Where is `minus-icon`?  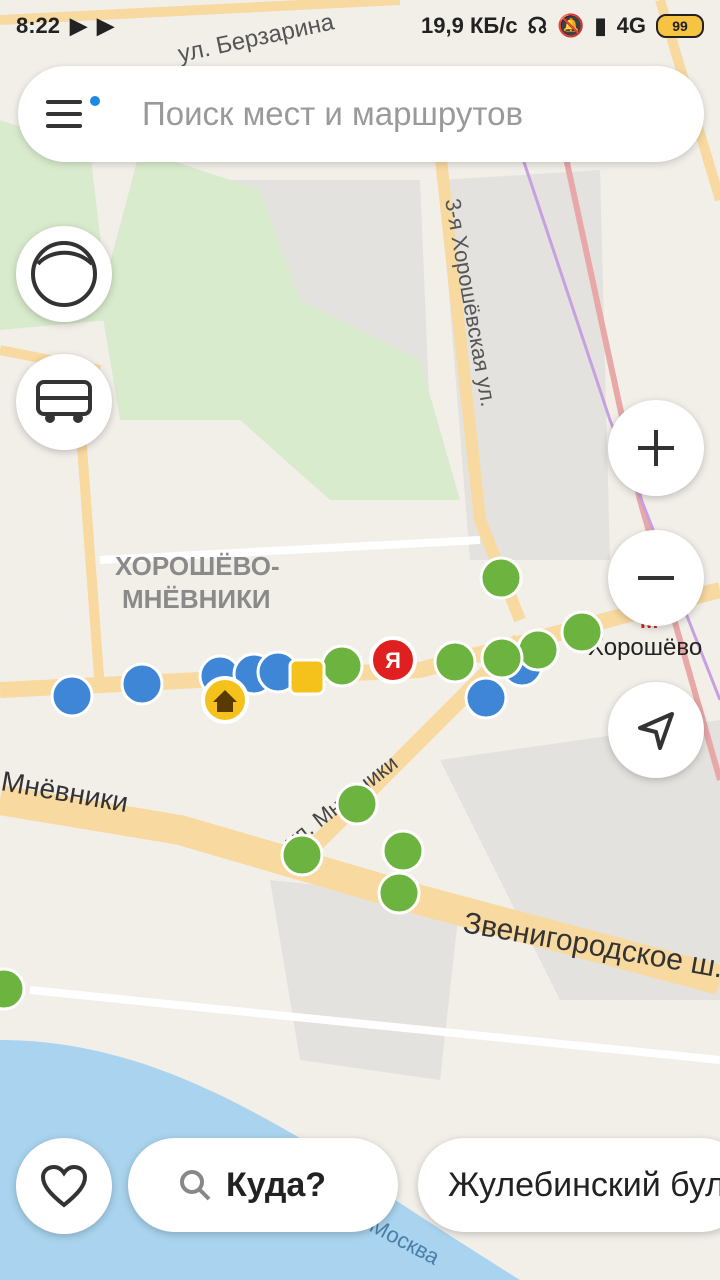
minus-icon is located at coordinates (656, 578).